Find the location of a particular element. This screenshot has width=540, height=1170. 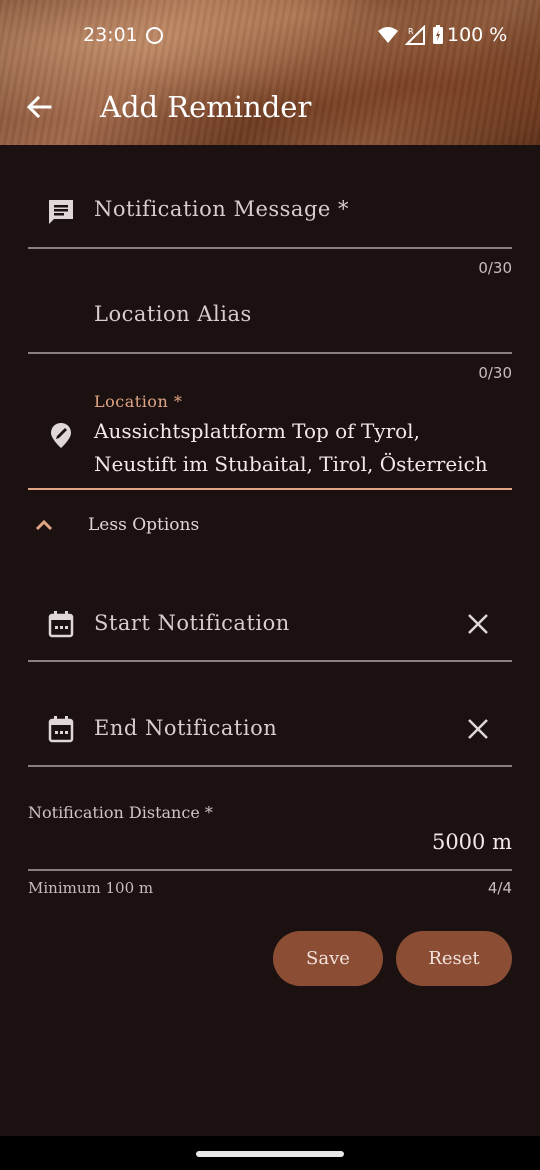

location-alias-placeholder: Location Alias is located at coordinates (173, 314).